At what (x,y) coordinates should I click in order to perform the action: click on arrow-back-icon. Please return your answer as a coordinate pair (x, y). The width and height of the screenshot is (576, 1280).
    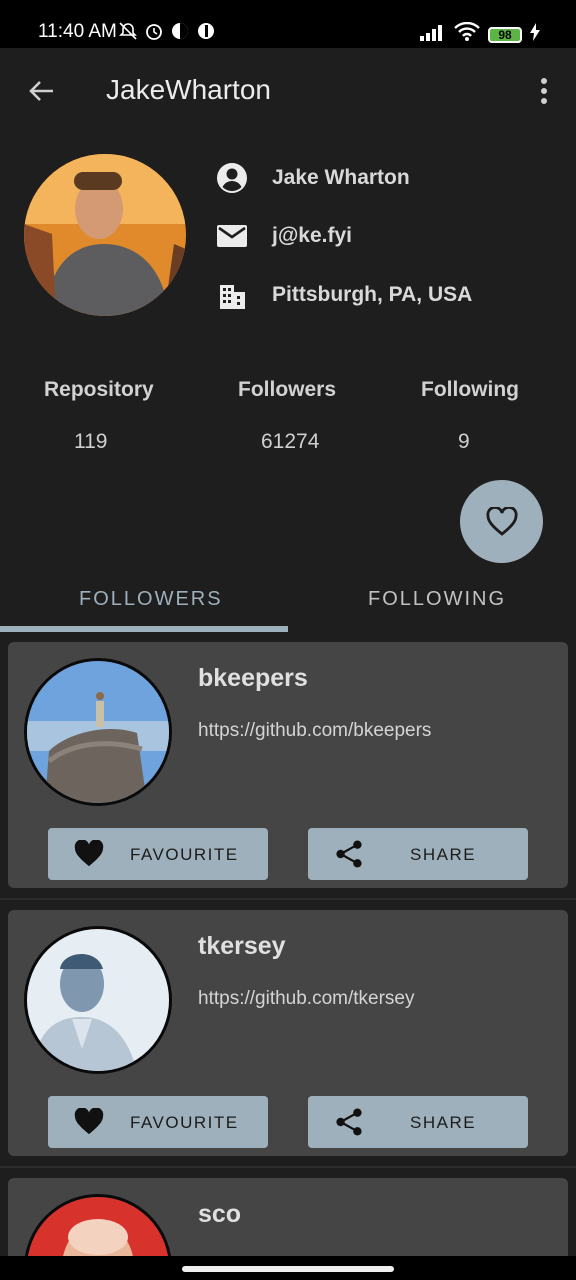
    Looking at the image, I should click on (41, 91).